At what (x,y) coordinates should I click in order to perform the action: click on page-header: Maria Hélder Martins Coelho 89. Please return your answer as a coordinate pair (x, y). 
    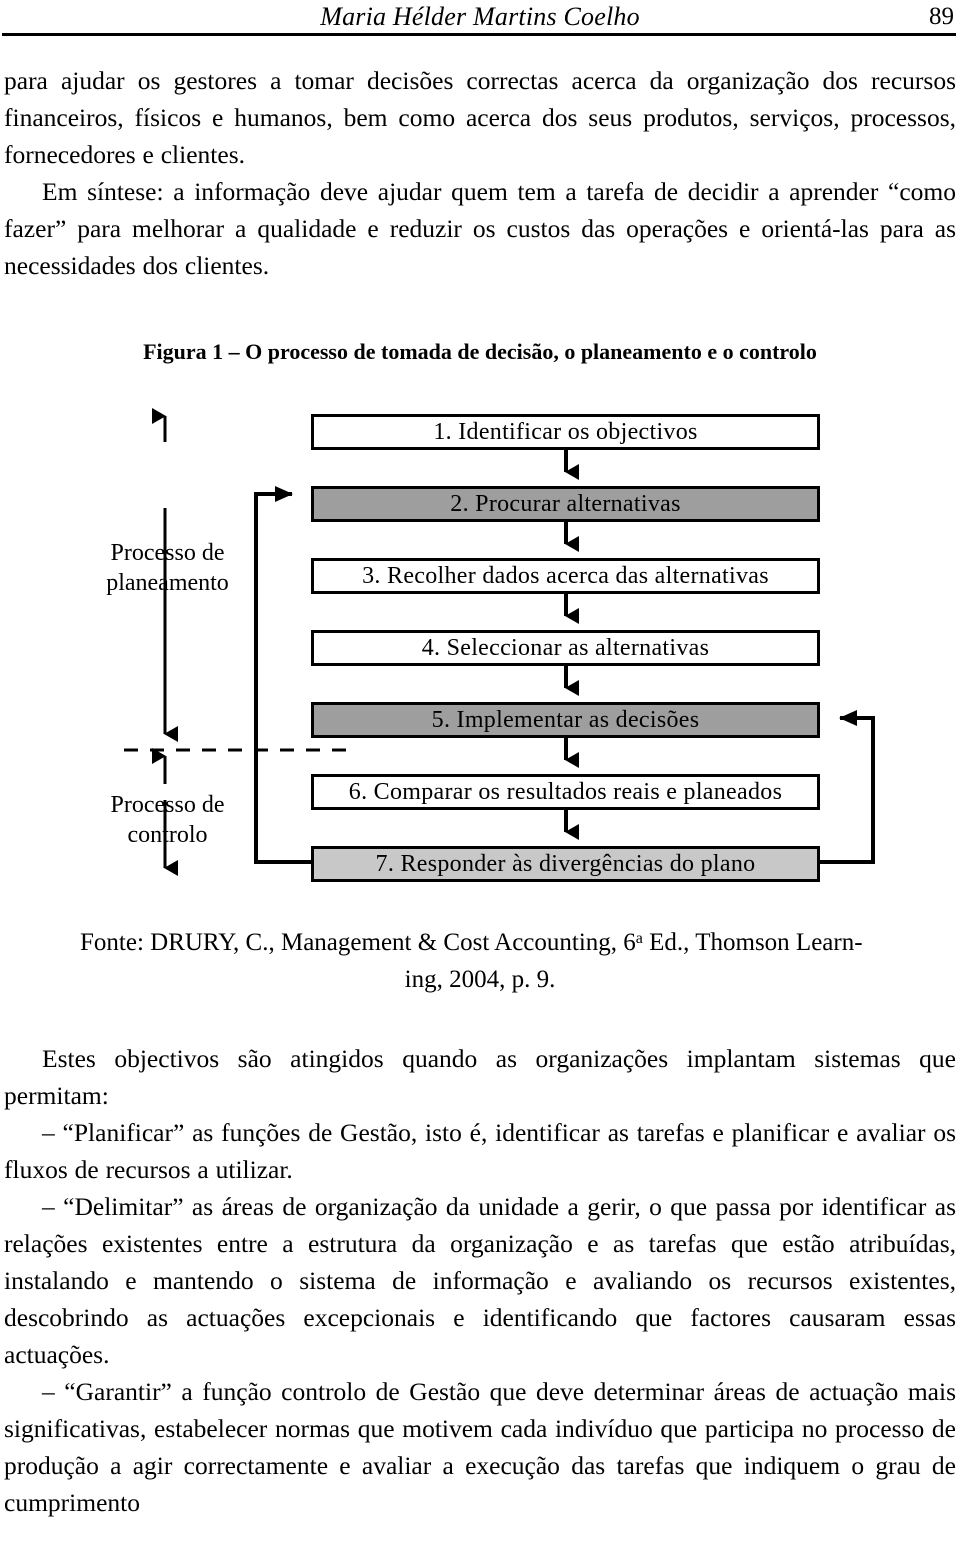
    Looking at the image, I should click on (480, 18).